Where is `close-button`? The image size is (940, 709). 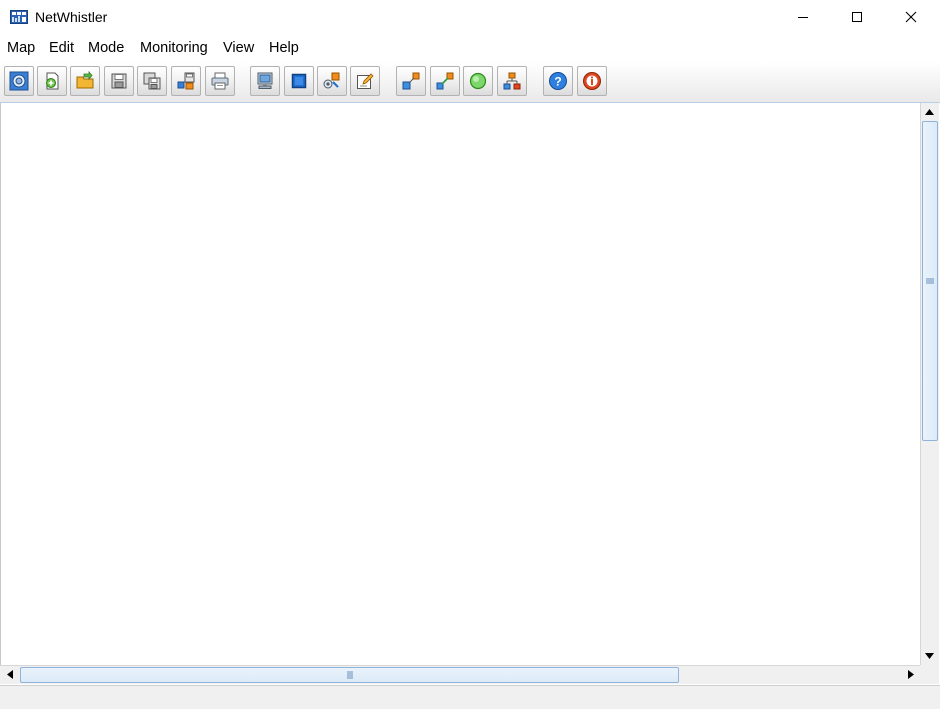 close-button is located at coordinates (911, 17).